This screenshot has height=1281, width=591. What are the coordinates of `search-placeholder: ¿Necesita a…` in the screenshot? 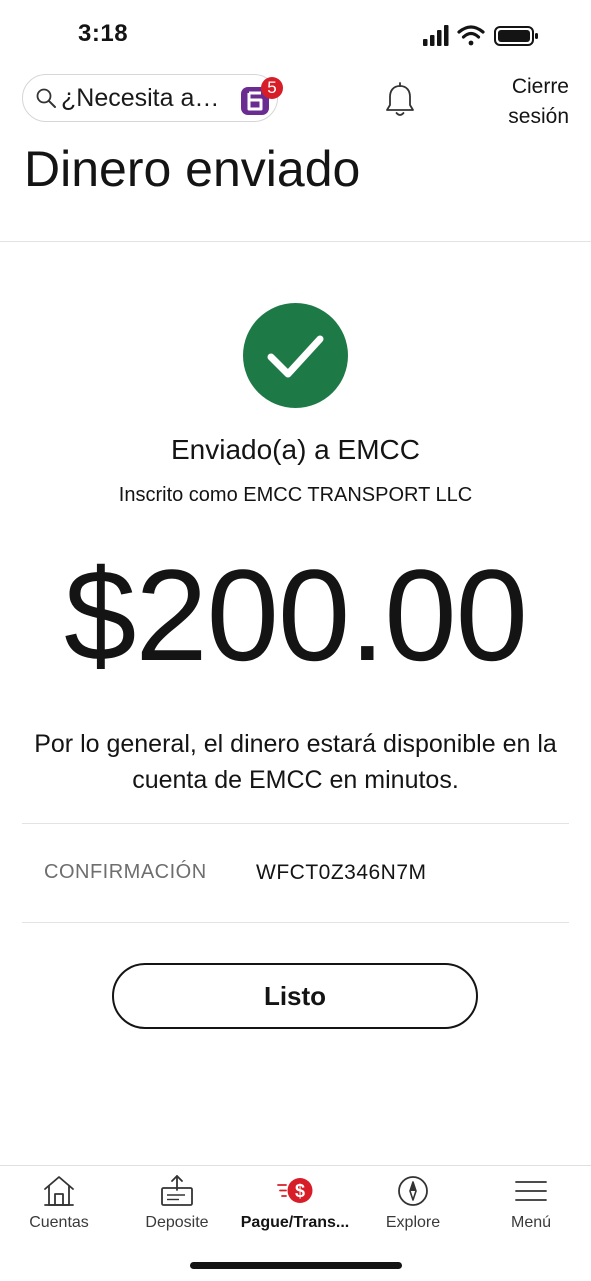 It's located at (140, 98).